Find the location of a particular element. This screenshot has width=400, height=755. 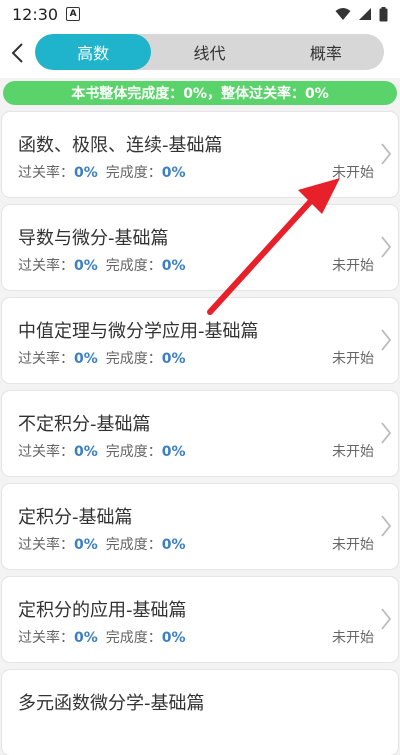

back-button is located at coordinates (17, 53).